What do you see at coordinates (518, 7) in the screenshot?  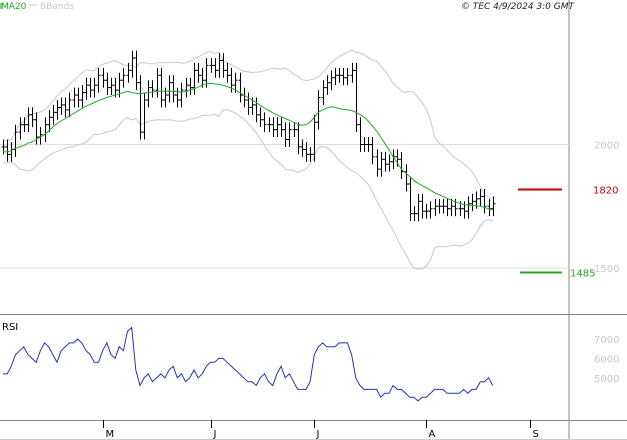 I see `chart-credit: © TEC 4/9/2024 3:0 GMT` at bounding box center [518, 7].